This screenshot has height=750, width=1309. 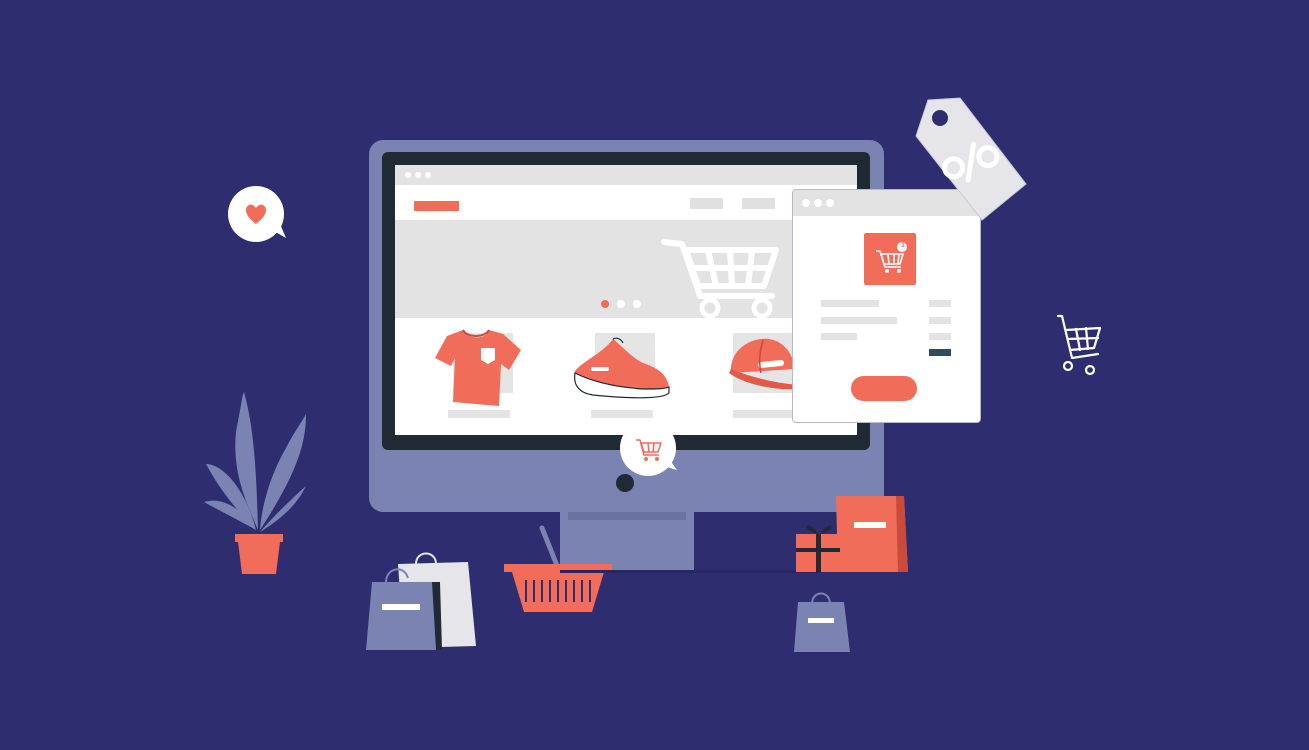 What do you see at coordinates (903, 245) in the screenshot?
I see `cart-badge-count: 1` at bounding box center [903, 245].